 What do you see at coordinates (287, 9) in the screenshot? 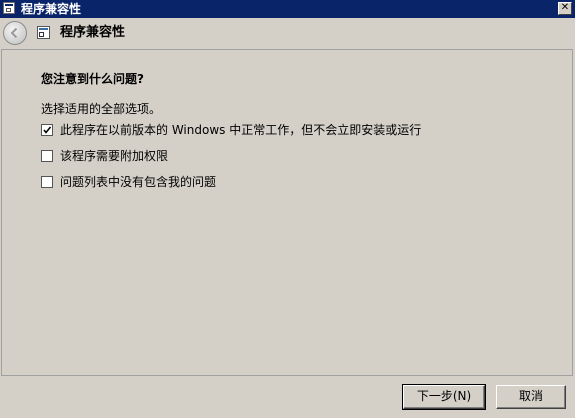
I see `title-bar: 程序兼容性 ✕` at bounding box center [287, 9].